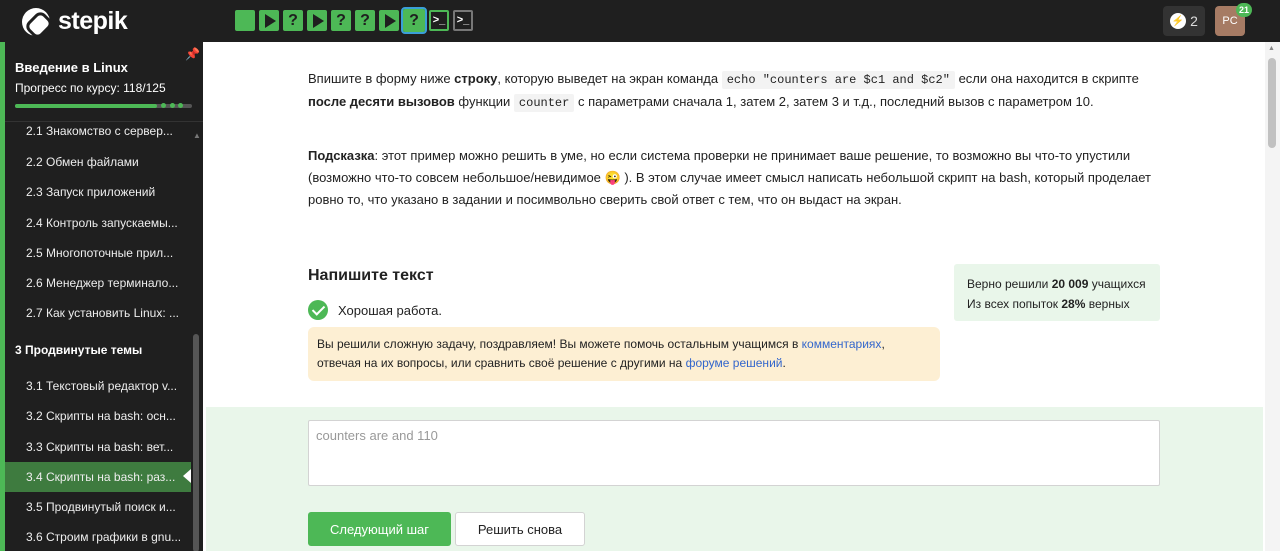 This screenshot has height=551, width=1280. I want to click on stats-accuracy: Из всех попыток 28% верных, so click(1057, 304).